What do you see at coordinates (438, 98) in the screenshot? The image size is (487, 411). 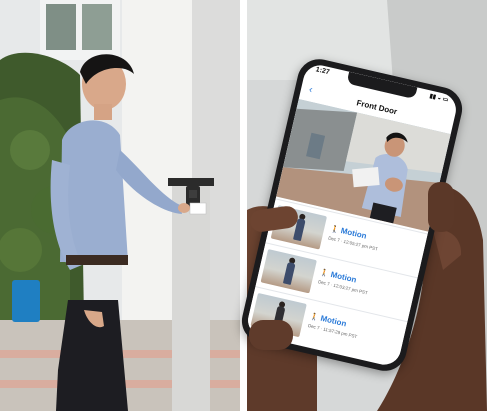 I see `signal-battery-icon: ▮▮ ◒ ▭` at bounding box center [438, 98].